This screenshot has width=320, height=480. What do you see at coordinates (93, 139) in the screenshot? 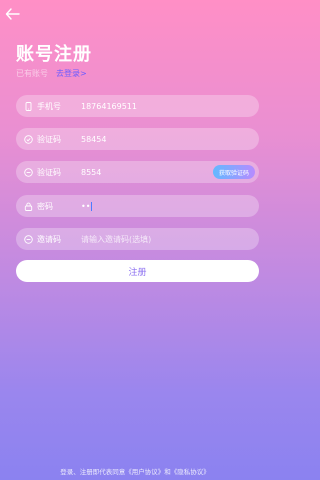
I see `verify-code-input: 58454` at bounding box center [93, 139].